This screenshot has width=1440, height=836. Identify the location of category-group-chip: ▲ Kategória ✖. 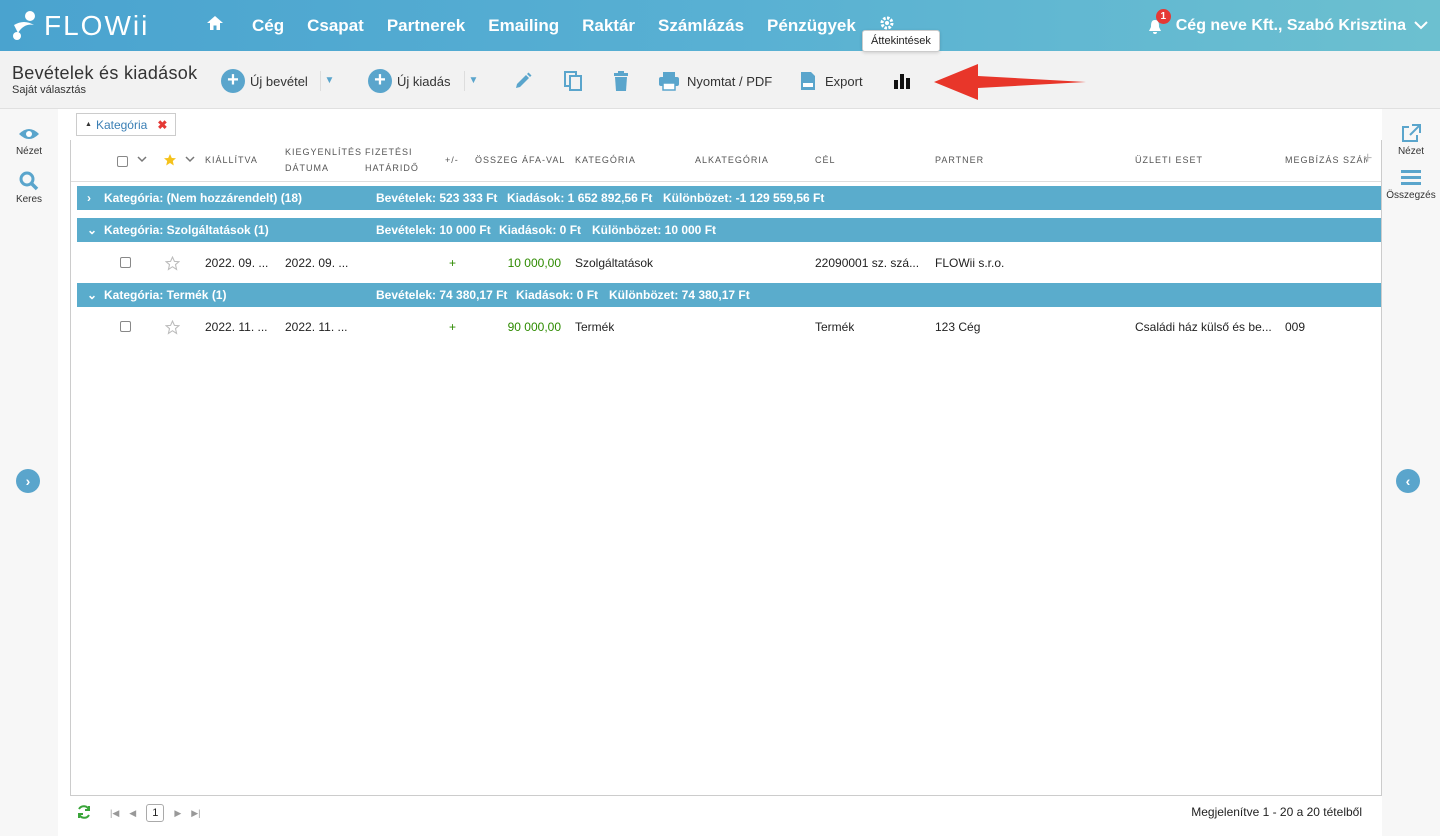
(126, 124).